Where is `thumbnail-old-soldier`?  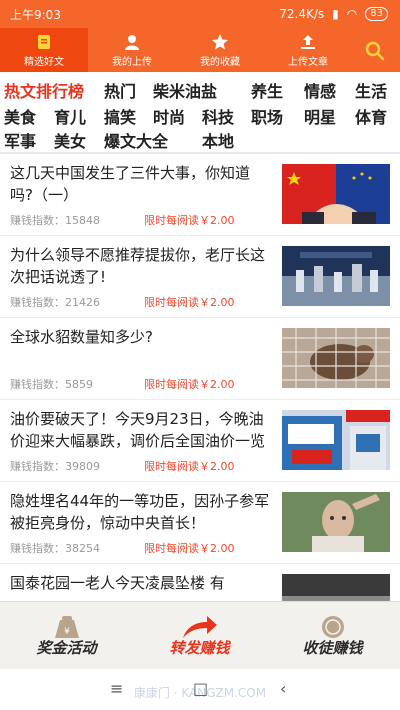 thumbnail-old-soldier is located at coordinates (336, 522).